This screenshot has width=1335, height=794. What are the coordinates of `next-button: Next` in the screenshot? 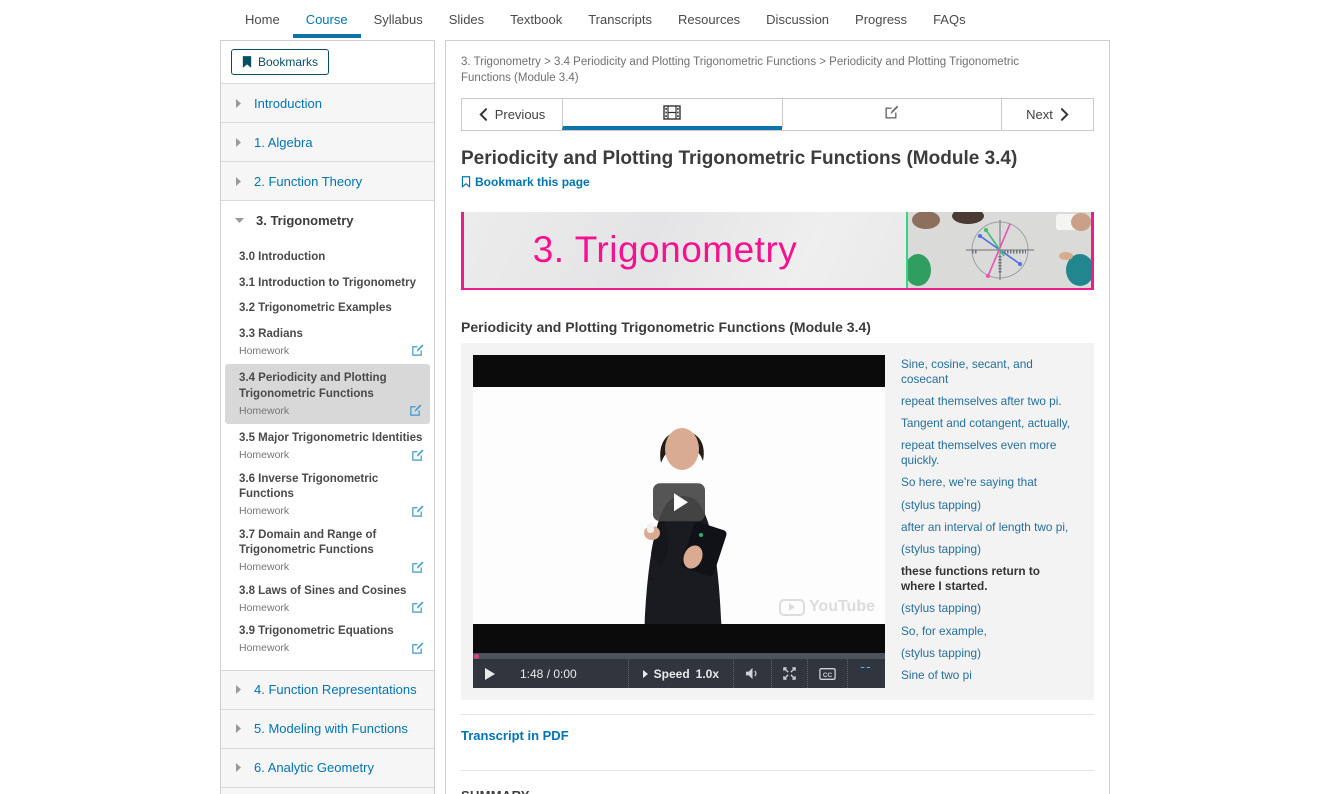 It's located at (1047, 115).